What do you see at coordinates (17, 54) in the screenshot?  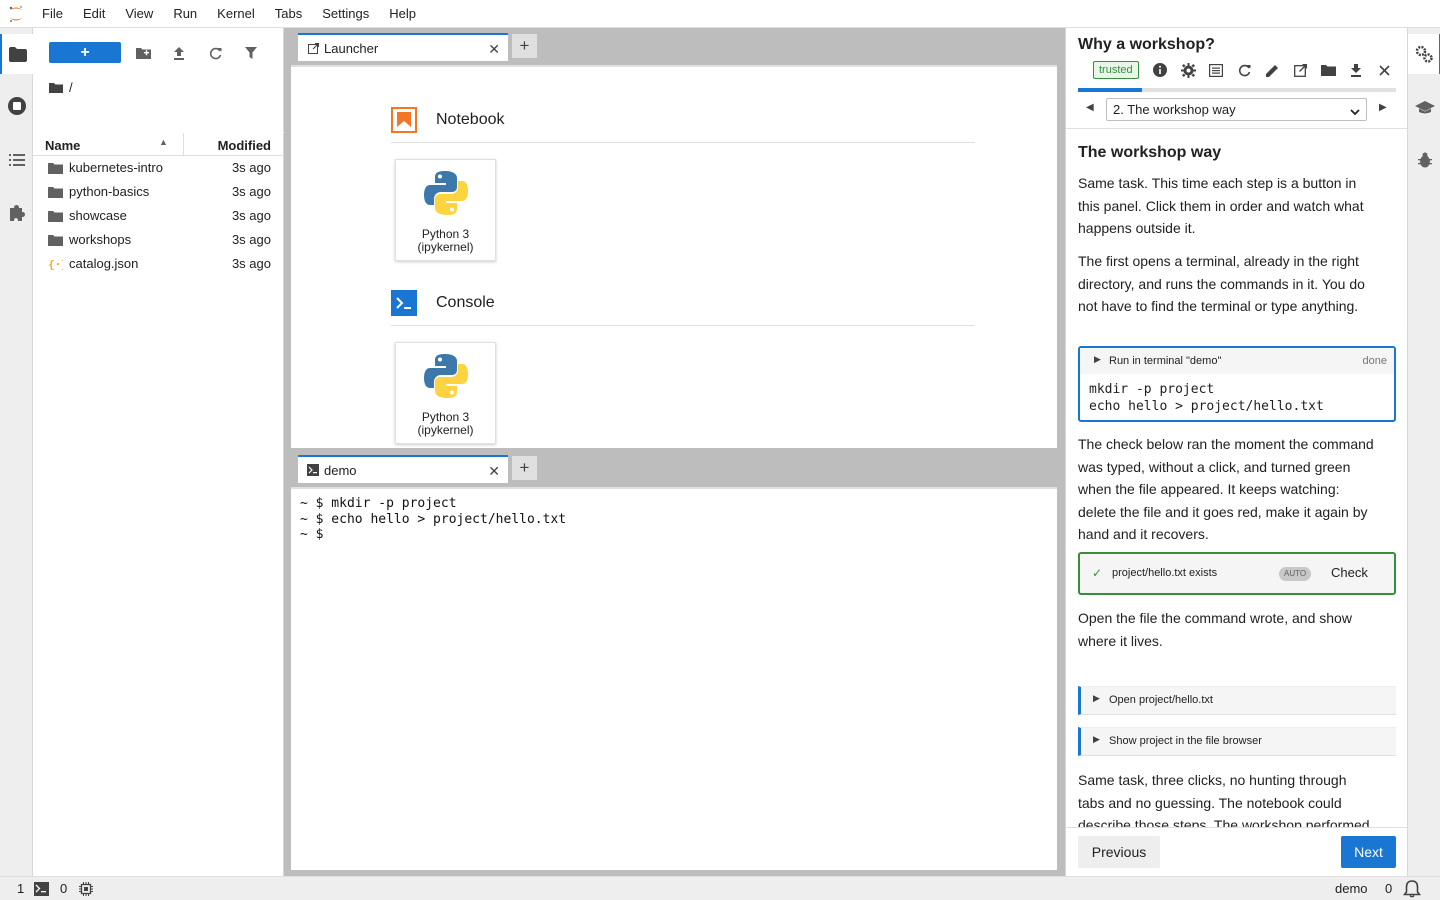 I see `file-browser-tab-icon` at bounding box center [17, 54].